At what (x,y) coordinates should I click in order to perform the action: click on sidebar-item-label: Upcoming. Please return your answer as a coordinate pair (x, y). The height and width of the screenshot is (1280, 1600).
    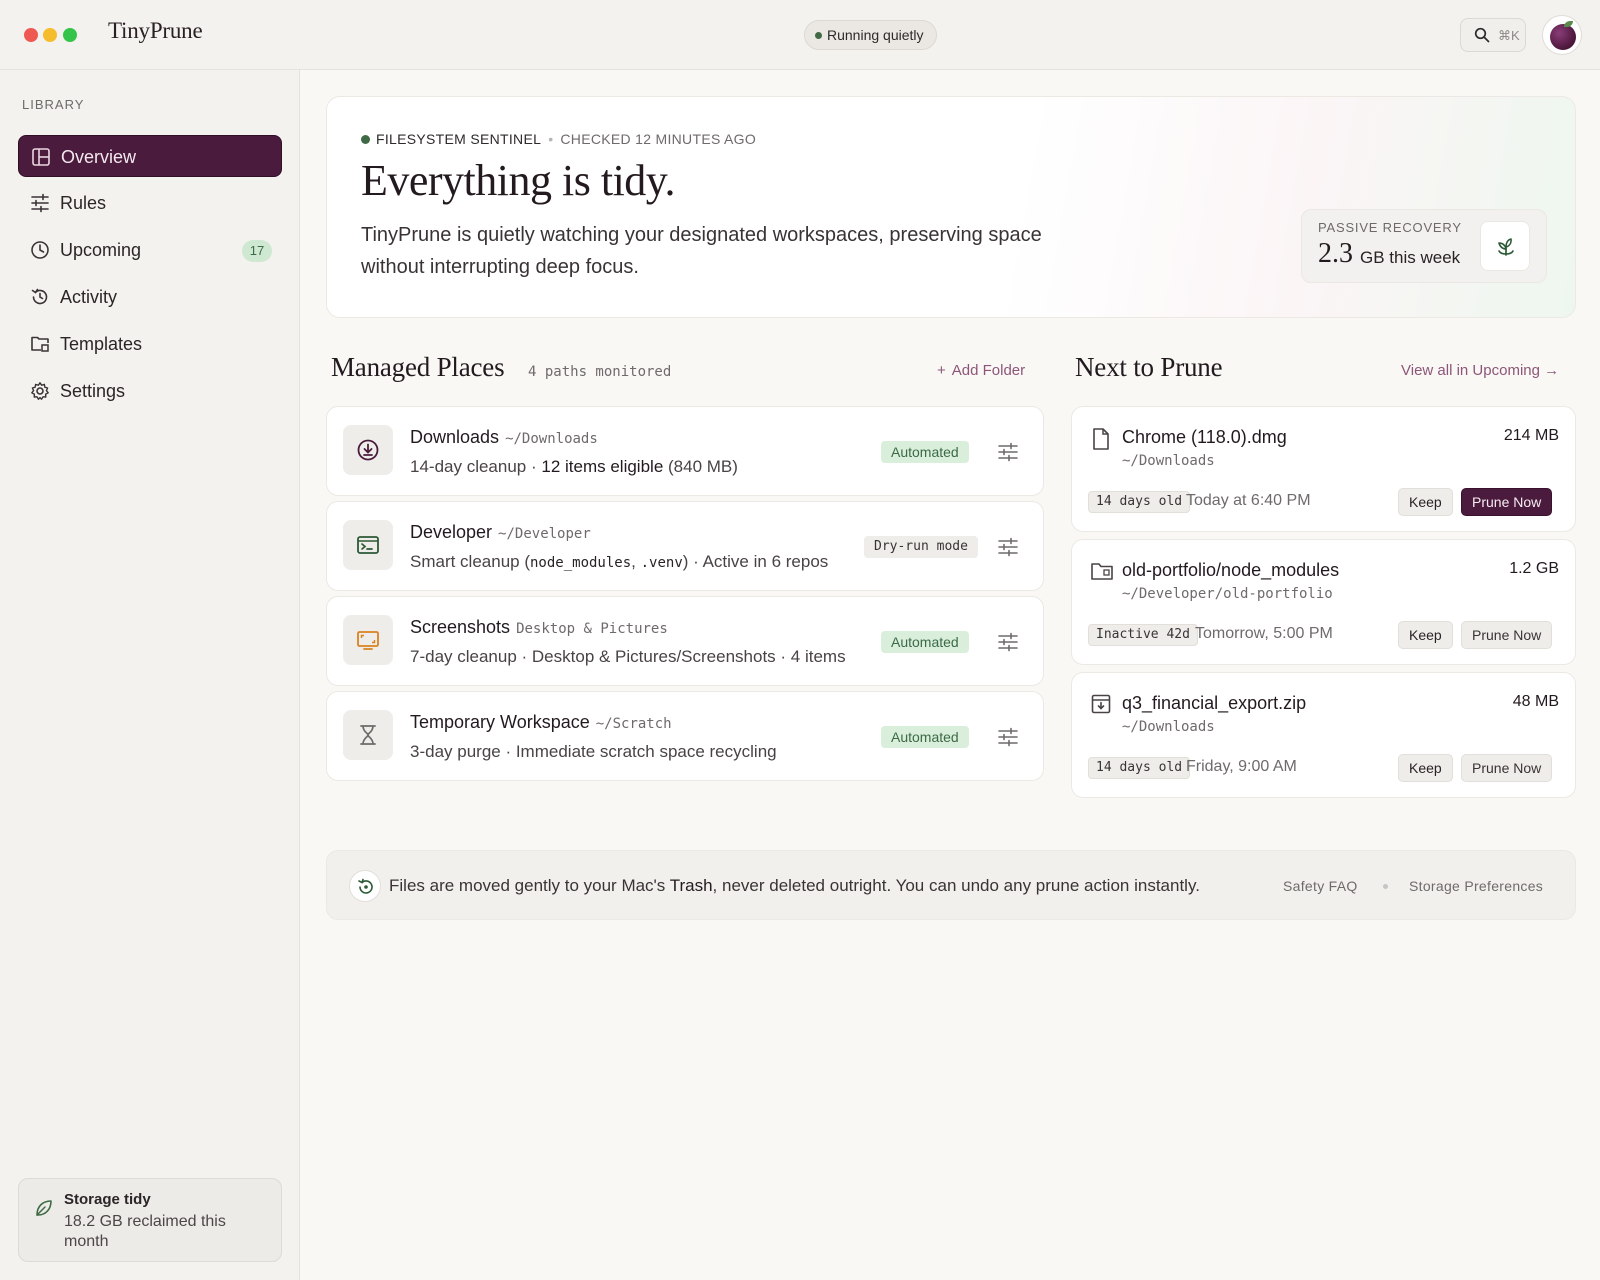
    Looking at the image, I should click on (101, 250).